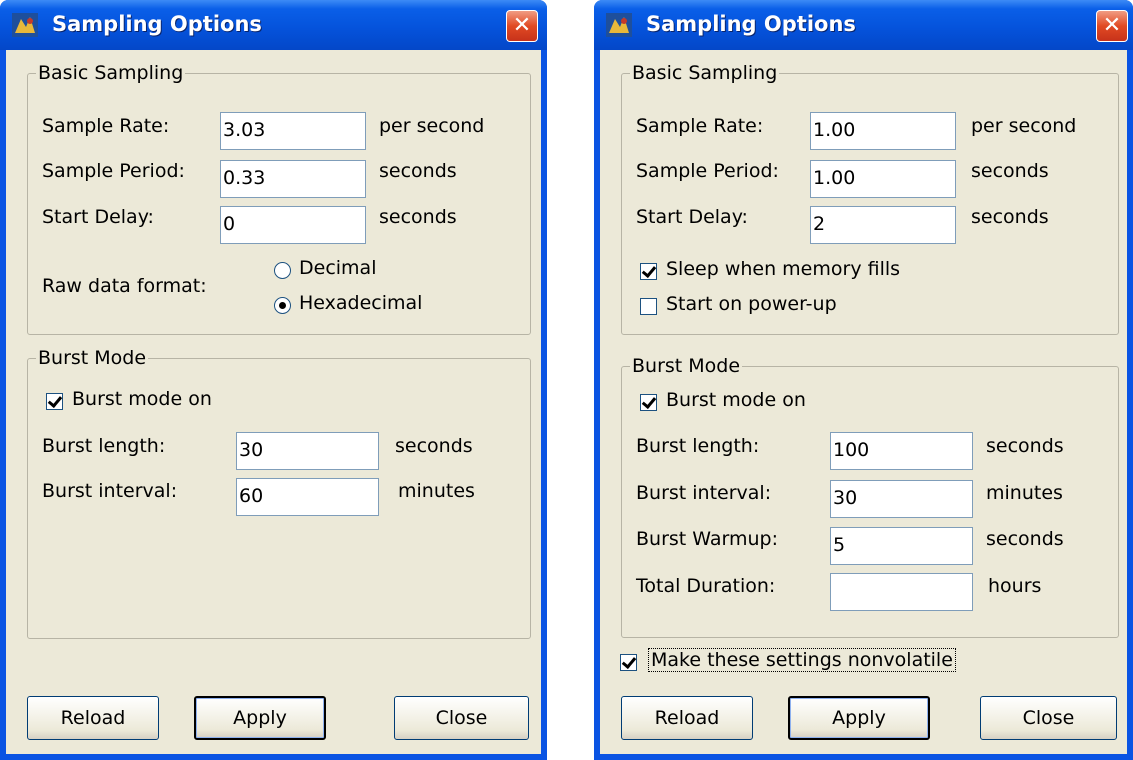 This screenshot has height=760, width=1133. What do you see at coordinates (293, 225) in the screenshot?
I see `start-delay-input: 0` at bounding box center [293, 225].